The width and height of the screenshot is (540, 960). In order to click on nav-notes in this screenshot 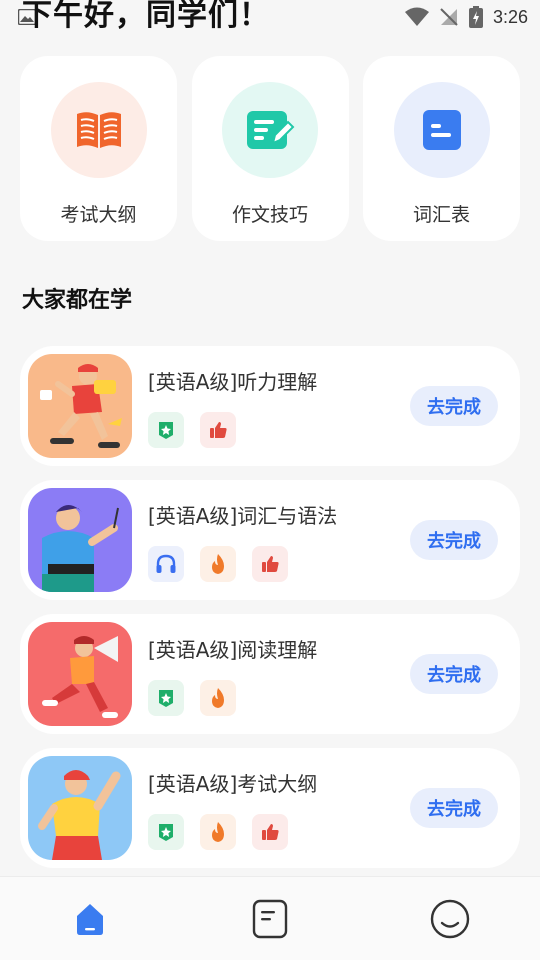, I will do `click(270, 919)`.